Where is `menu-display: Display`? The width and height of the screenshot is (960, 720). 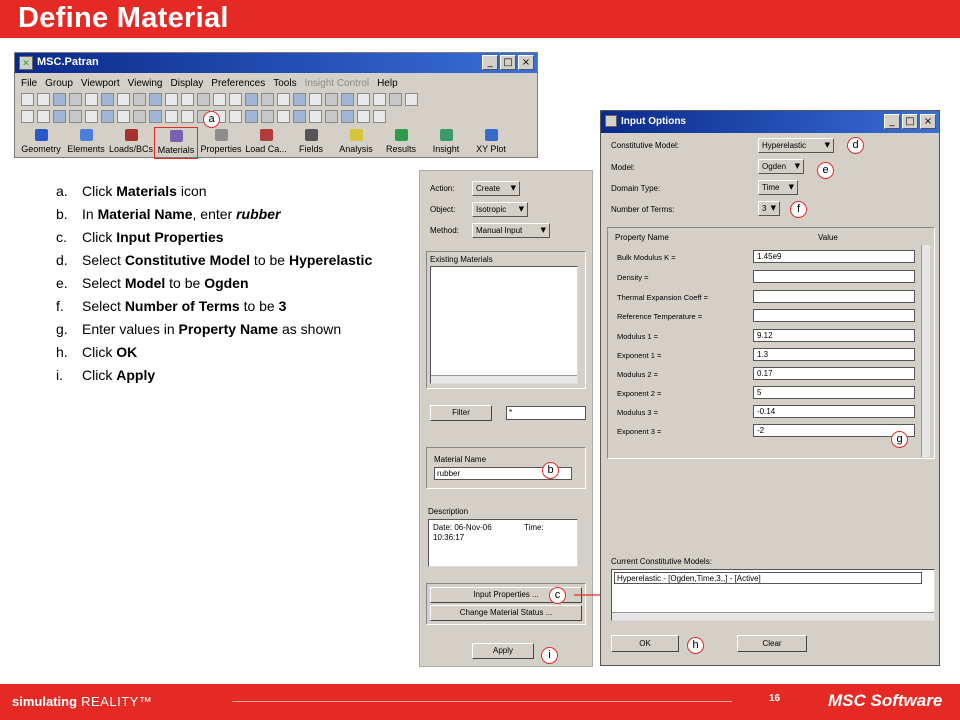 menu-display: Display is located at coordinates (187, 83).